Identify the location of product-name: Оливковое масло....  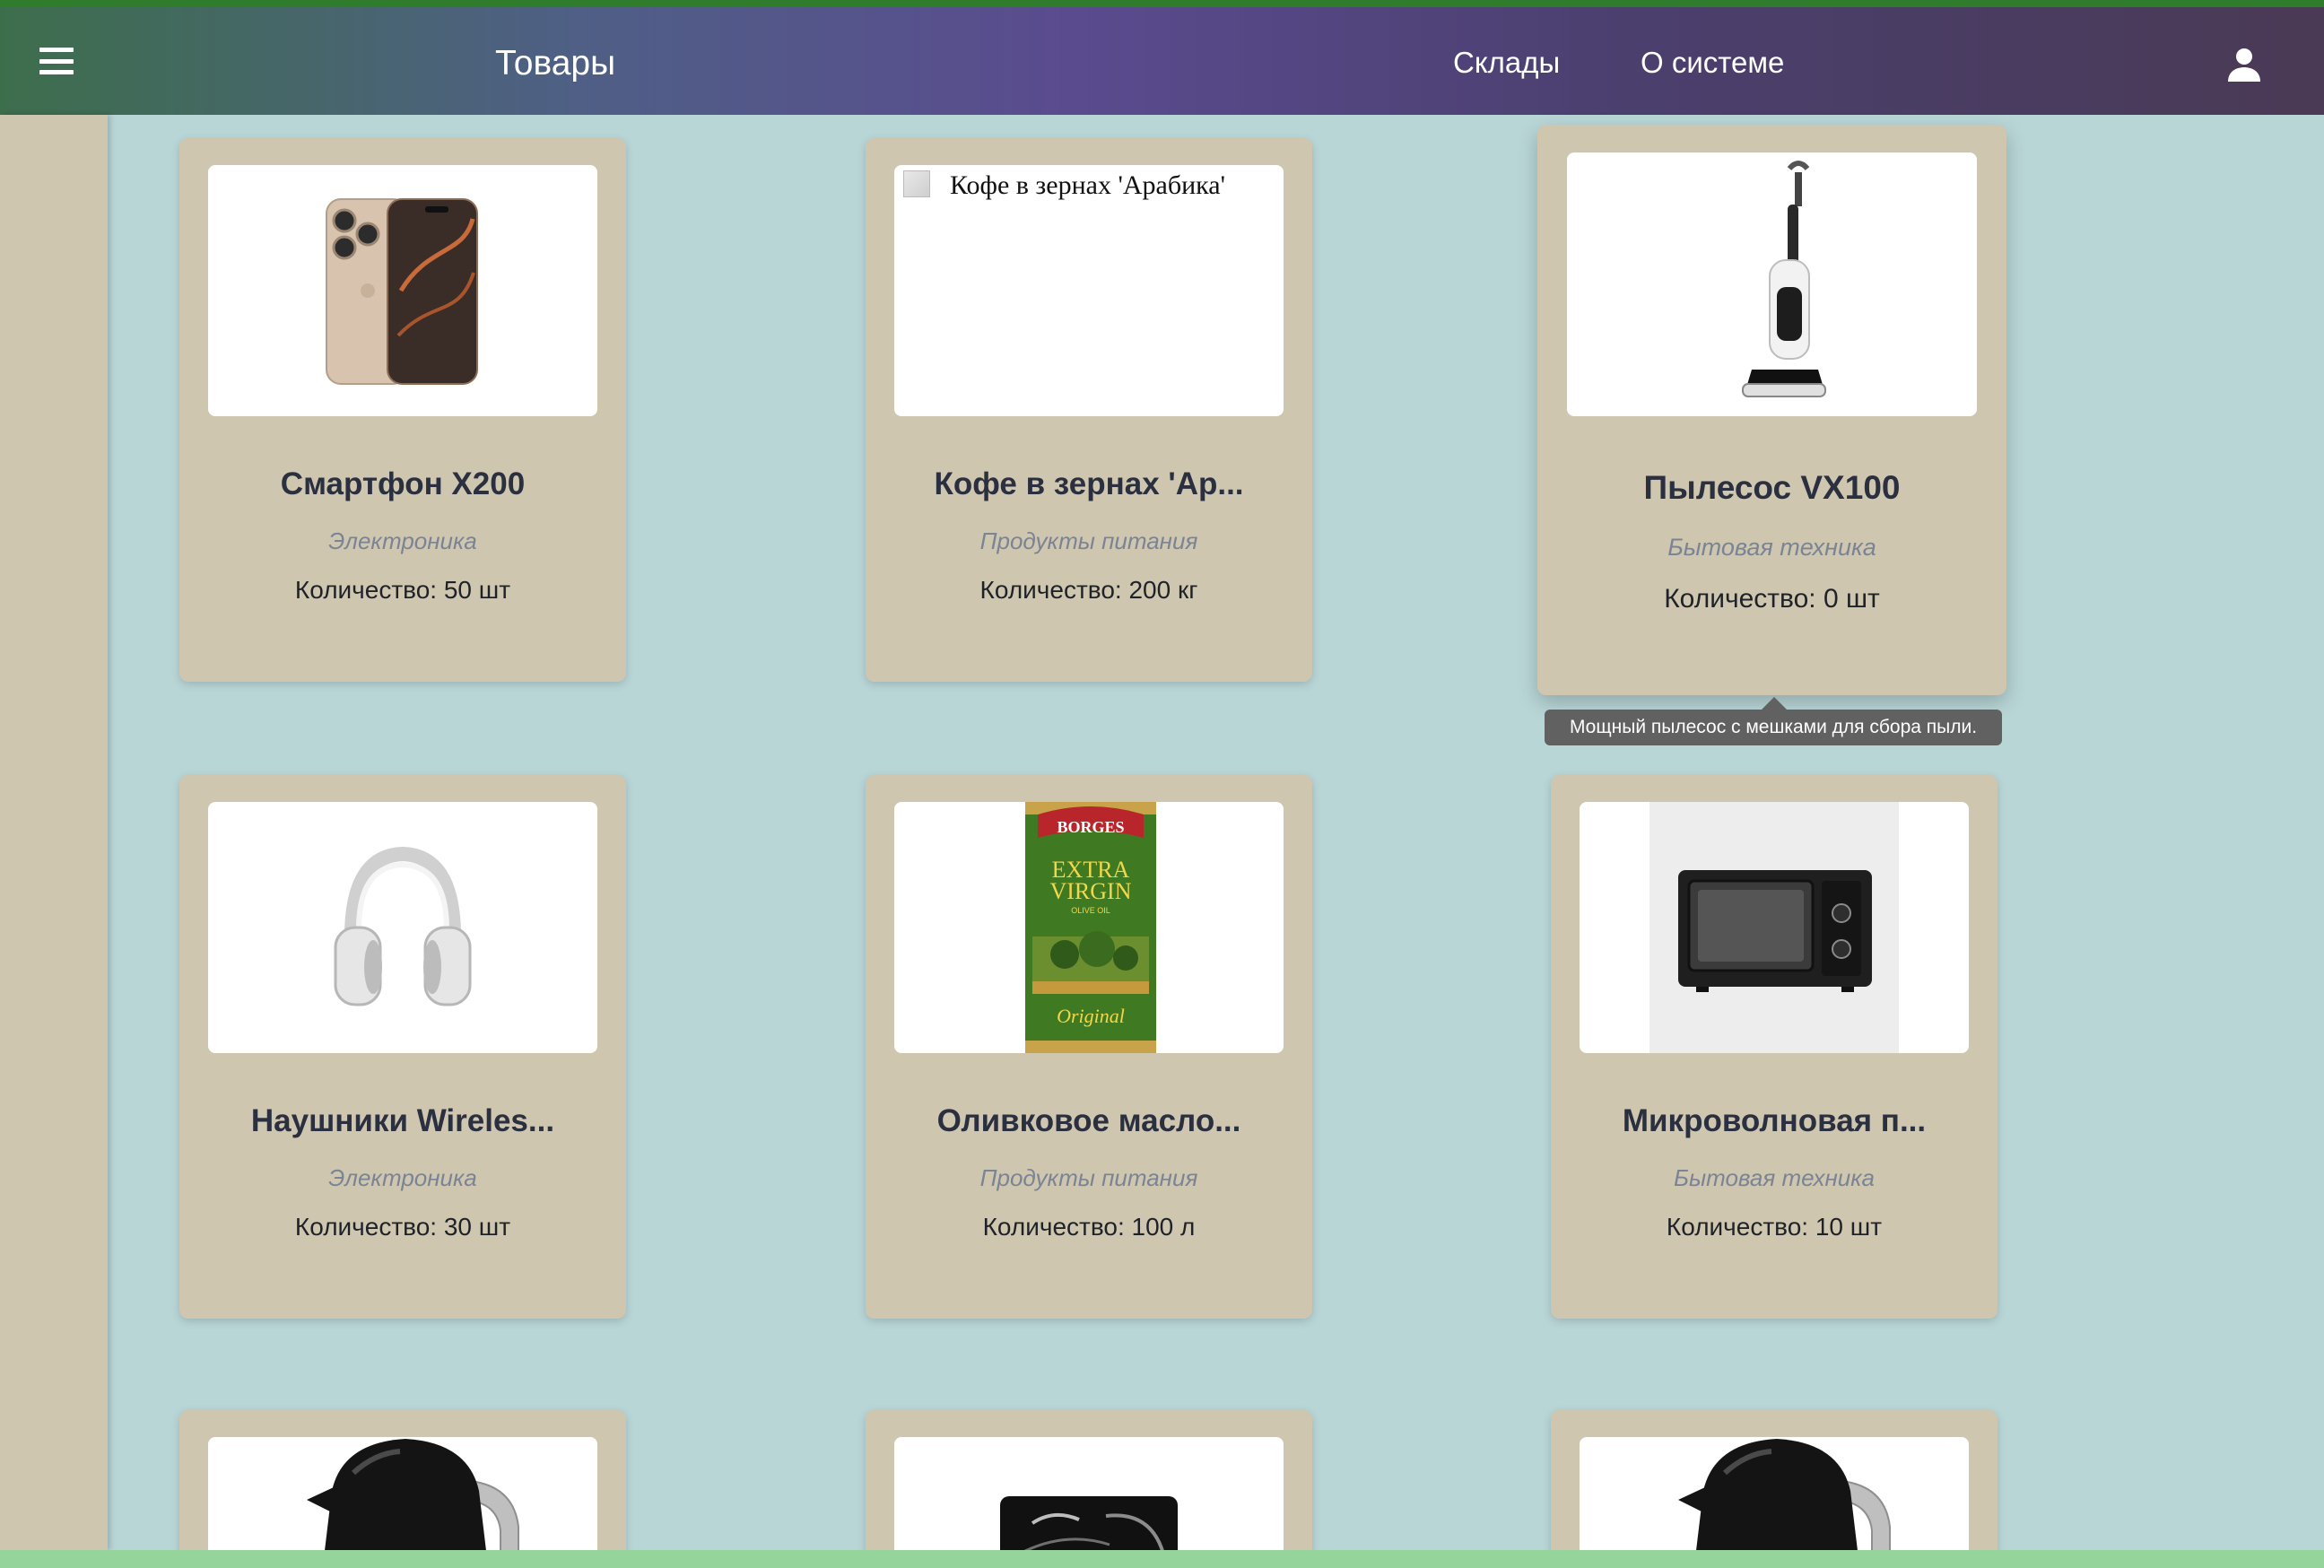
(1088, 1120).